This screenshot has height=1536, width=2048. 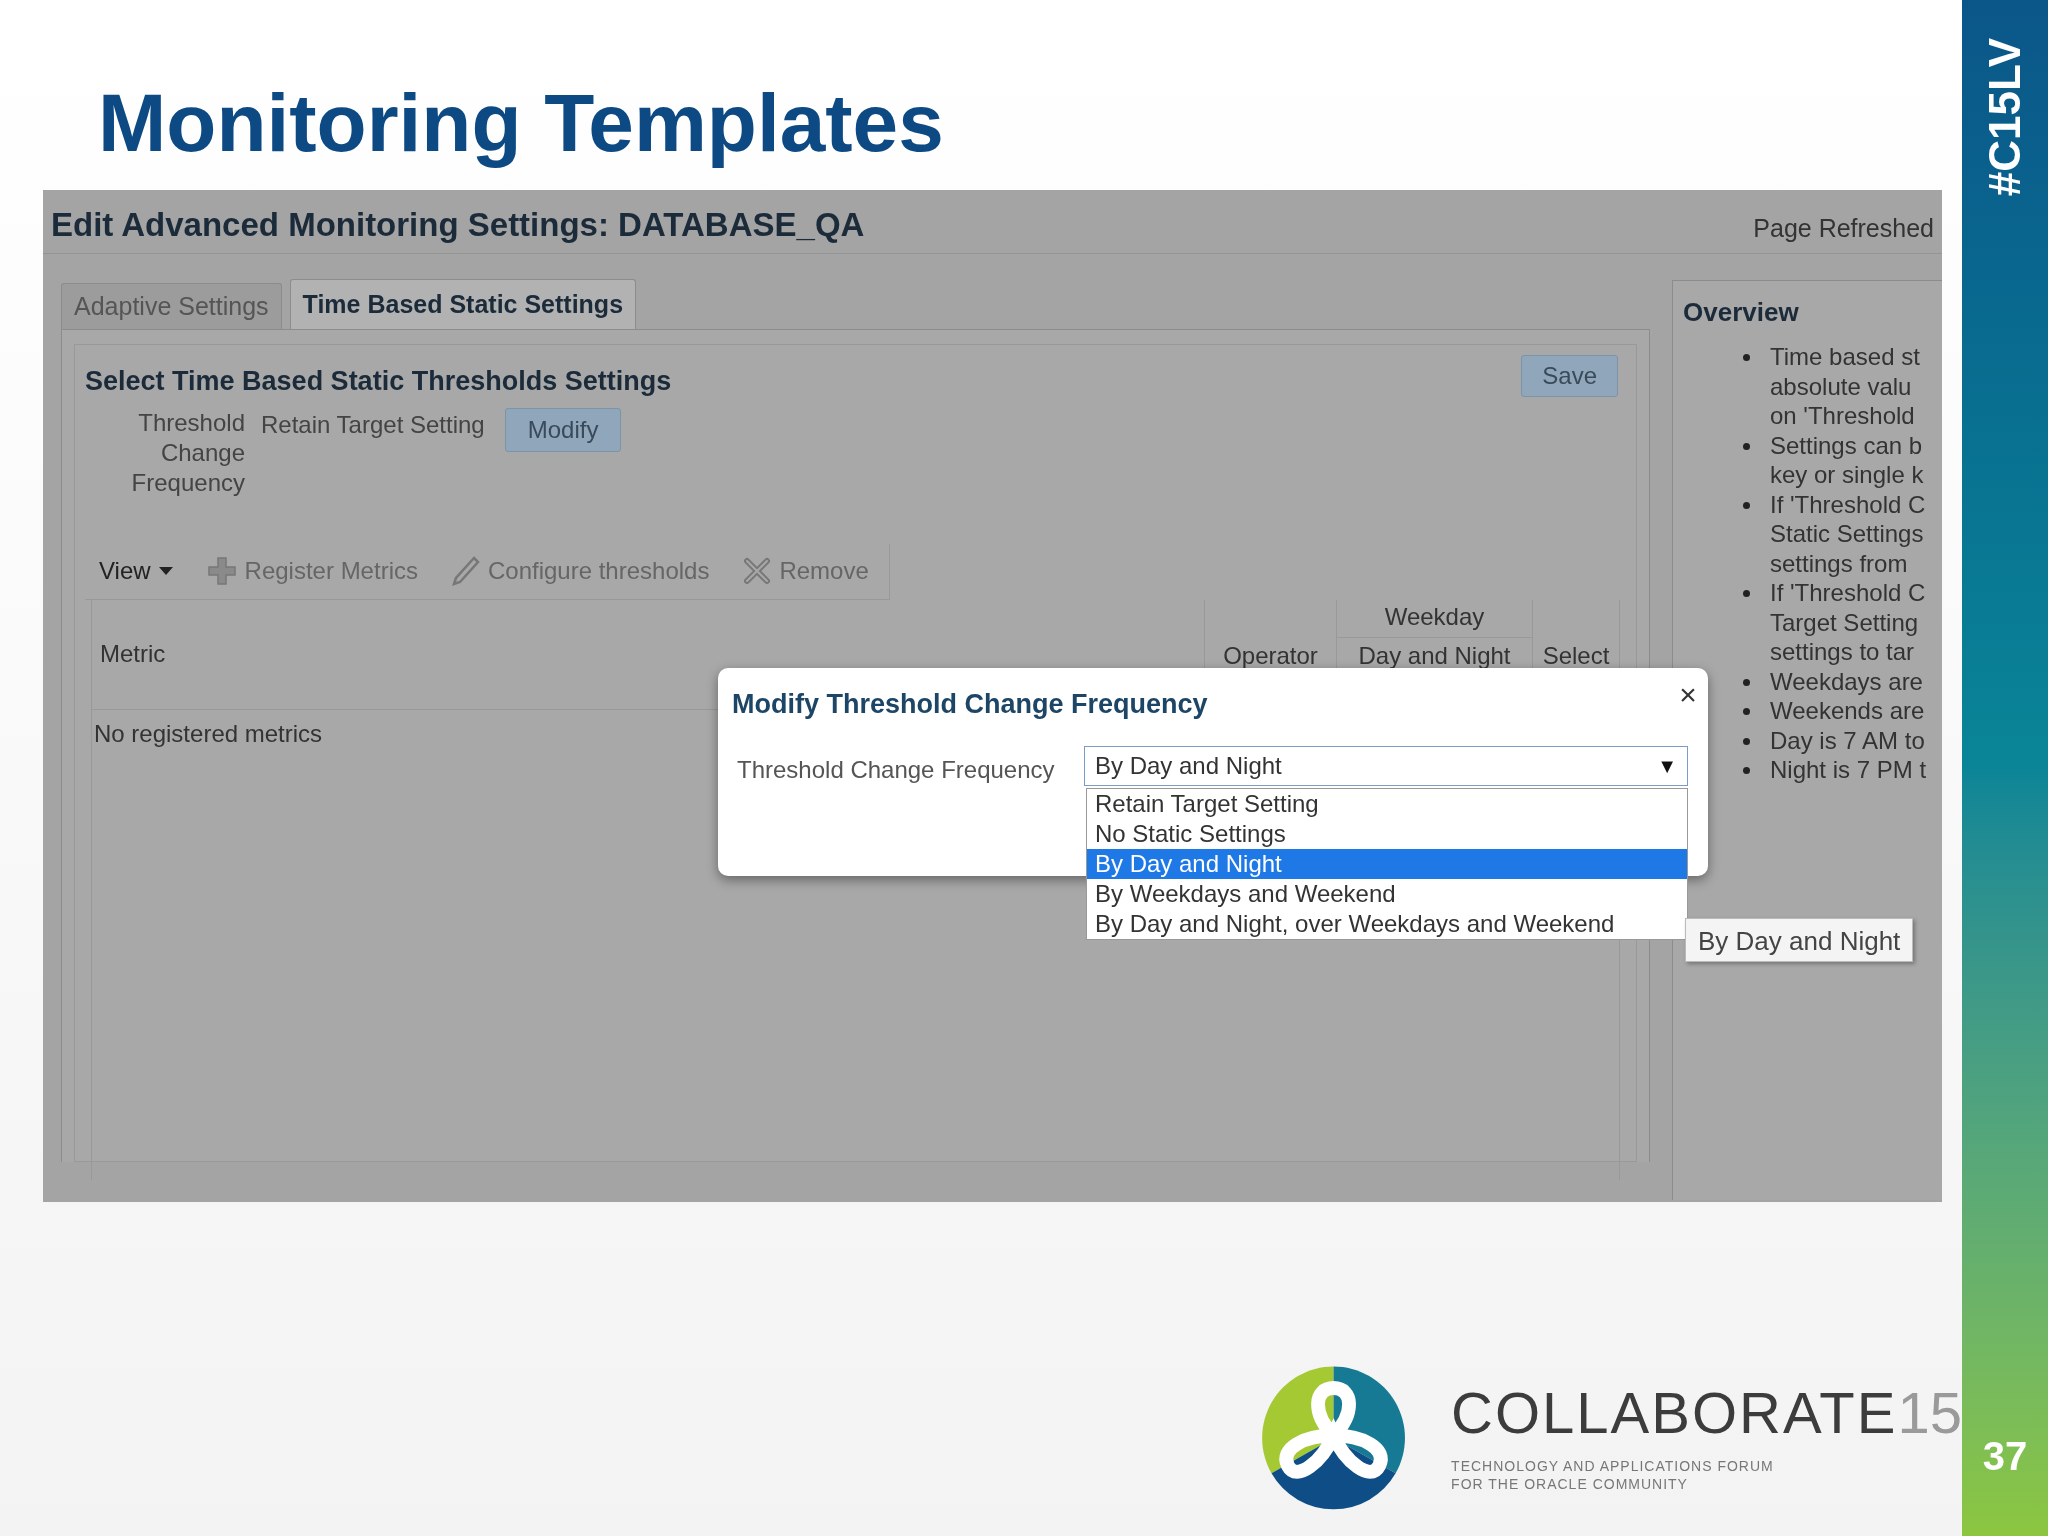 What do you see at coordinates (208, 733) in the screenshot?
I see `empty-table-message: No registered metrics` at bounding box center [208, 733].